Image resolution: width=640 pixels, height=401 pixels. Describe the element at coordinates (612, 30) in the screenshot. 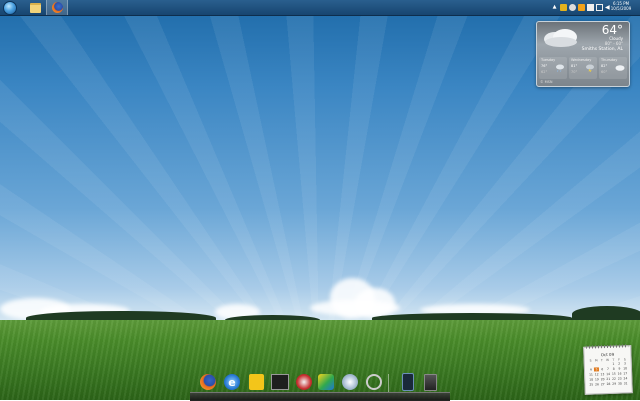

I see `weather-temperature: 64°` at that location.